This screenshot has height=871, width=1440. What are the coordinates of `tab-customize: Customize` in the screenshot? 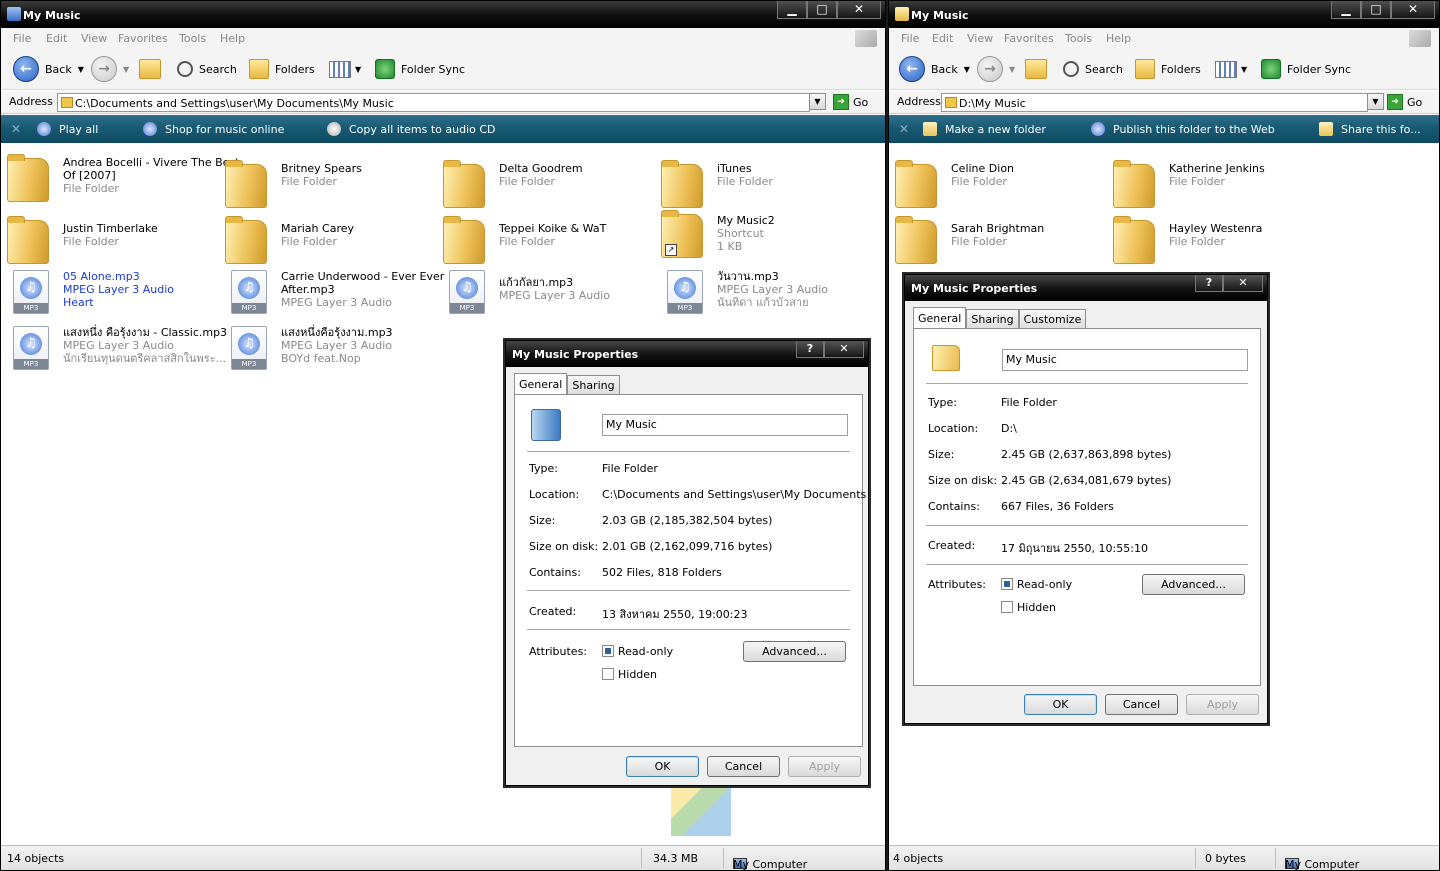 It's located at (1052, 319).